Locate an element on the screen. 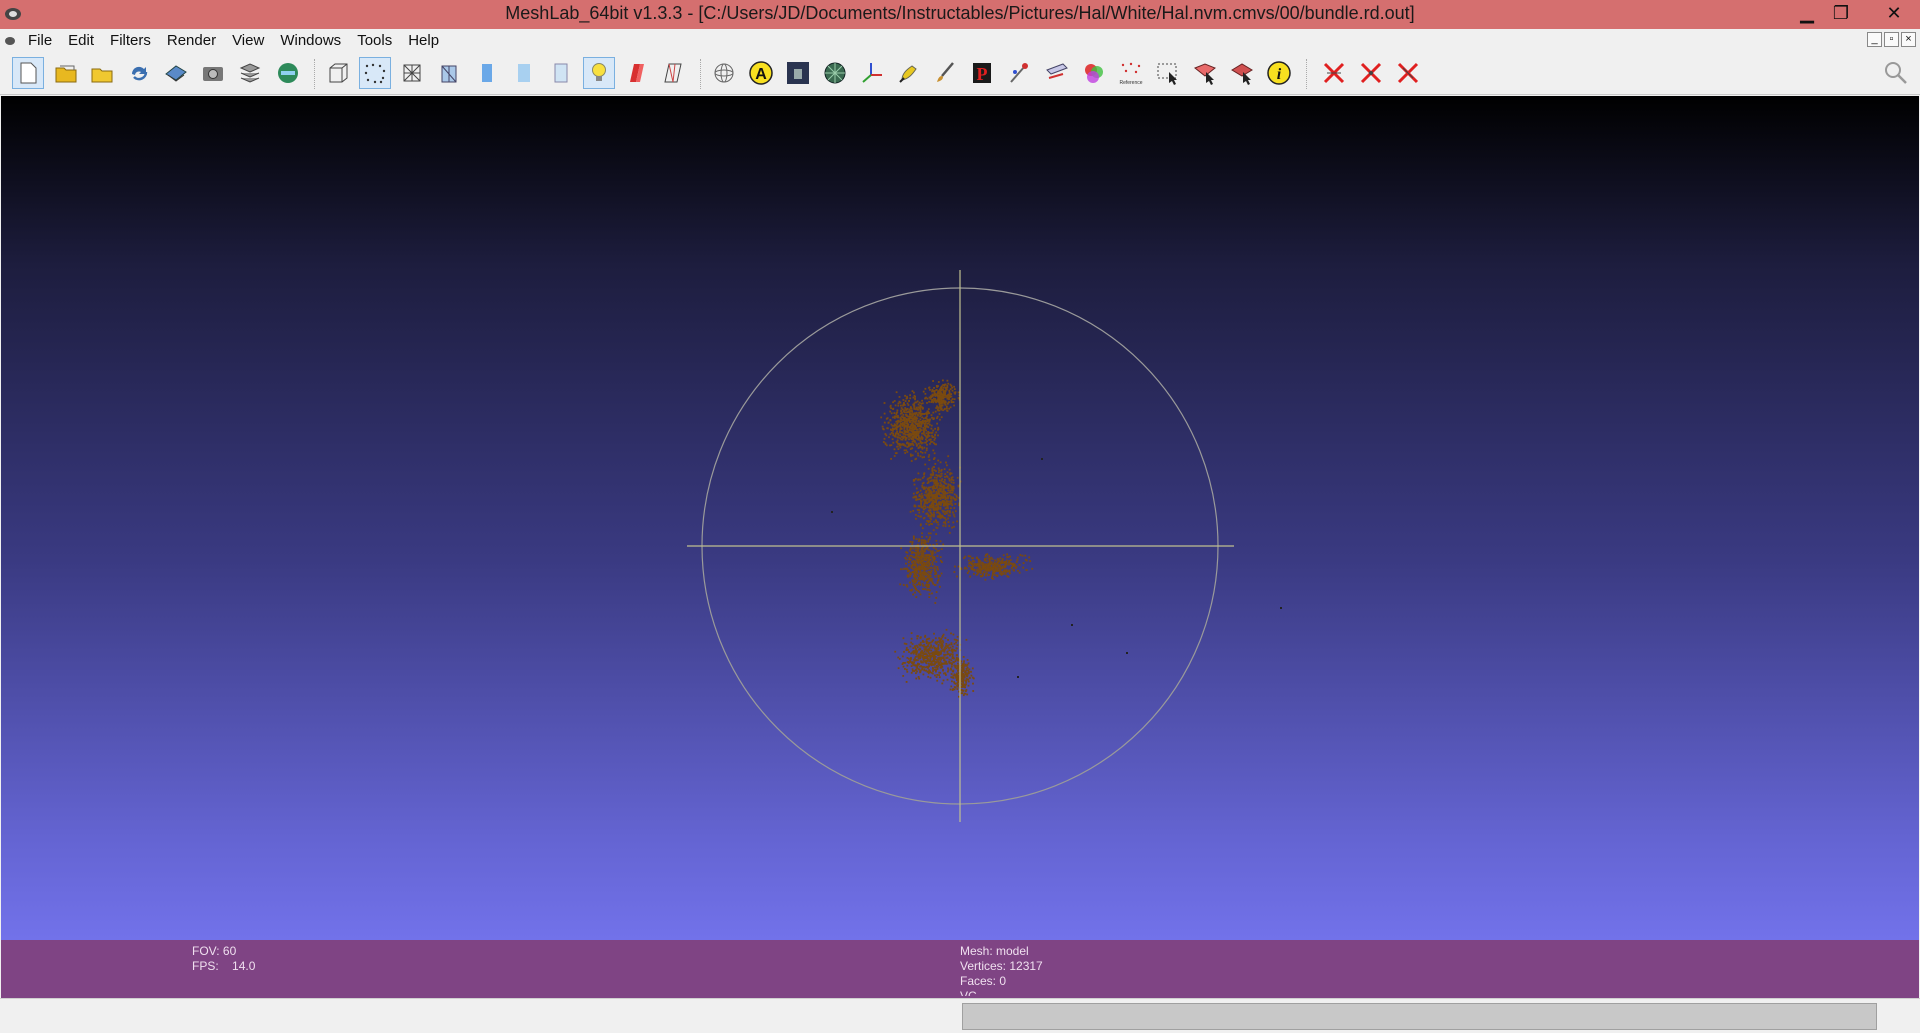 The height and width of the screenshot is (1033, 1920). reload-button is located at coordinates (139, 73).